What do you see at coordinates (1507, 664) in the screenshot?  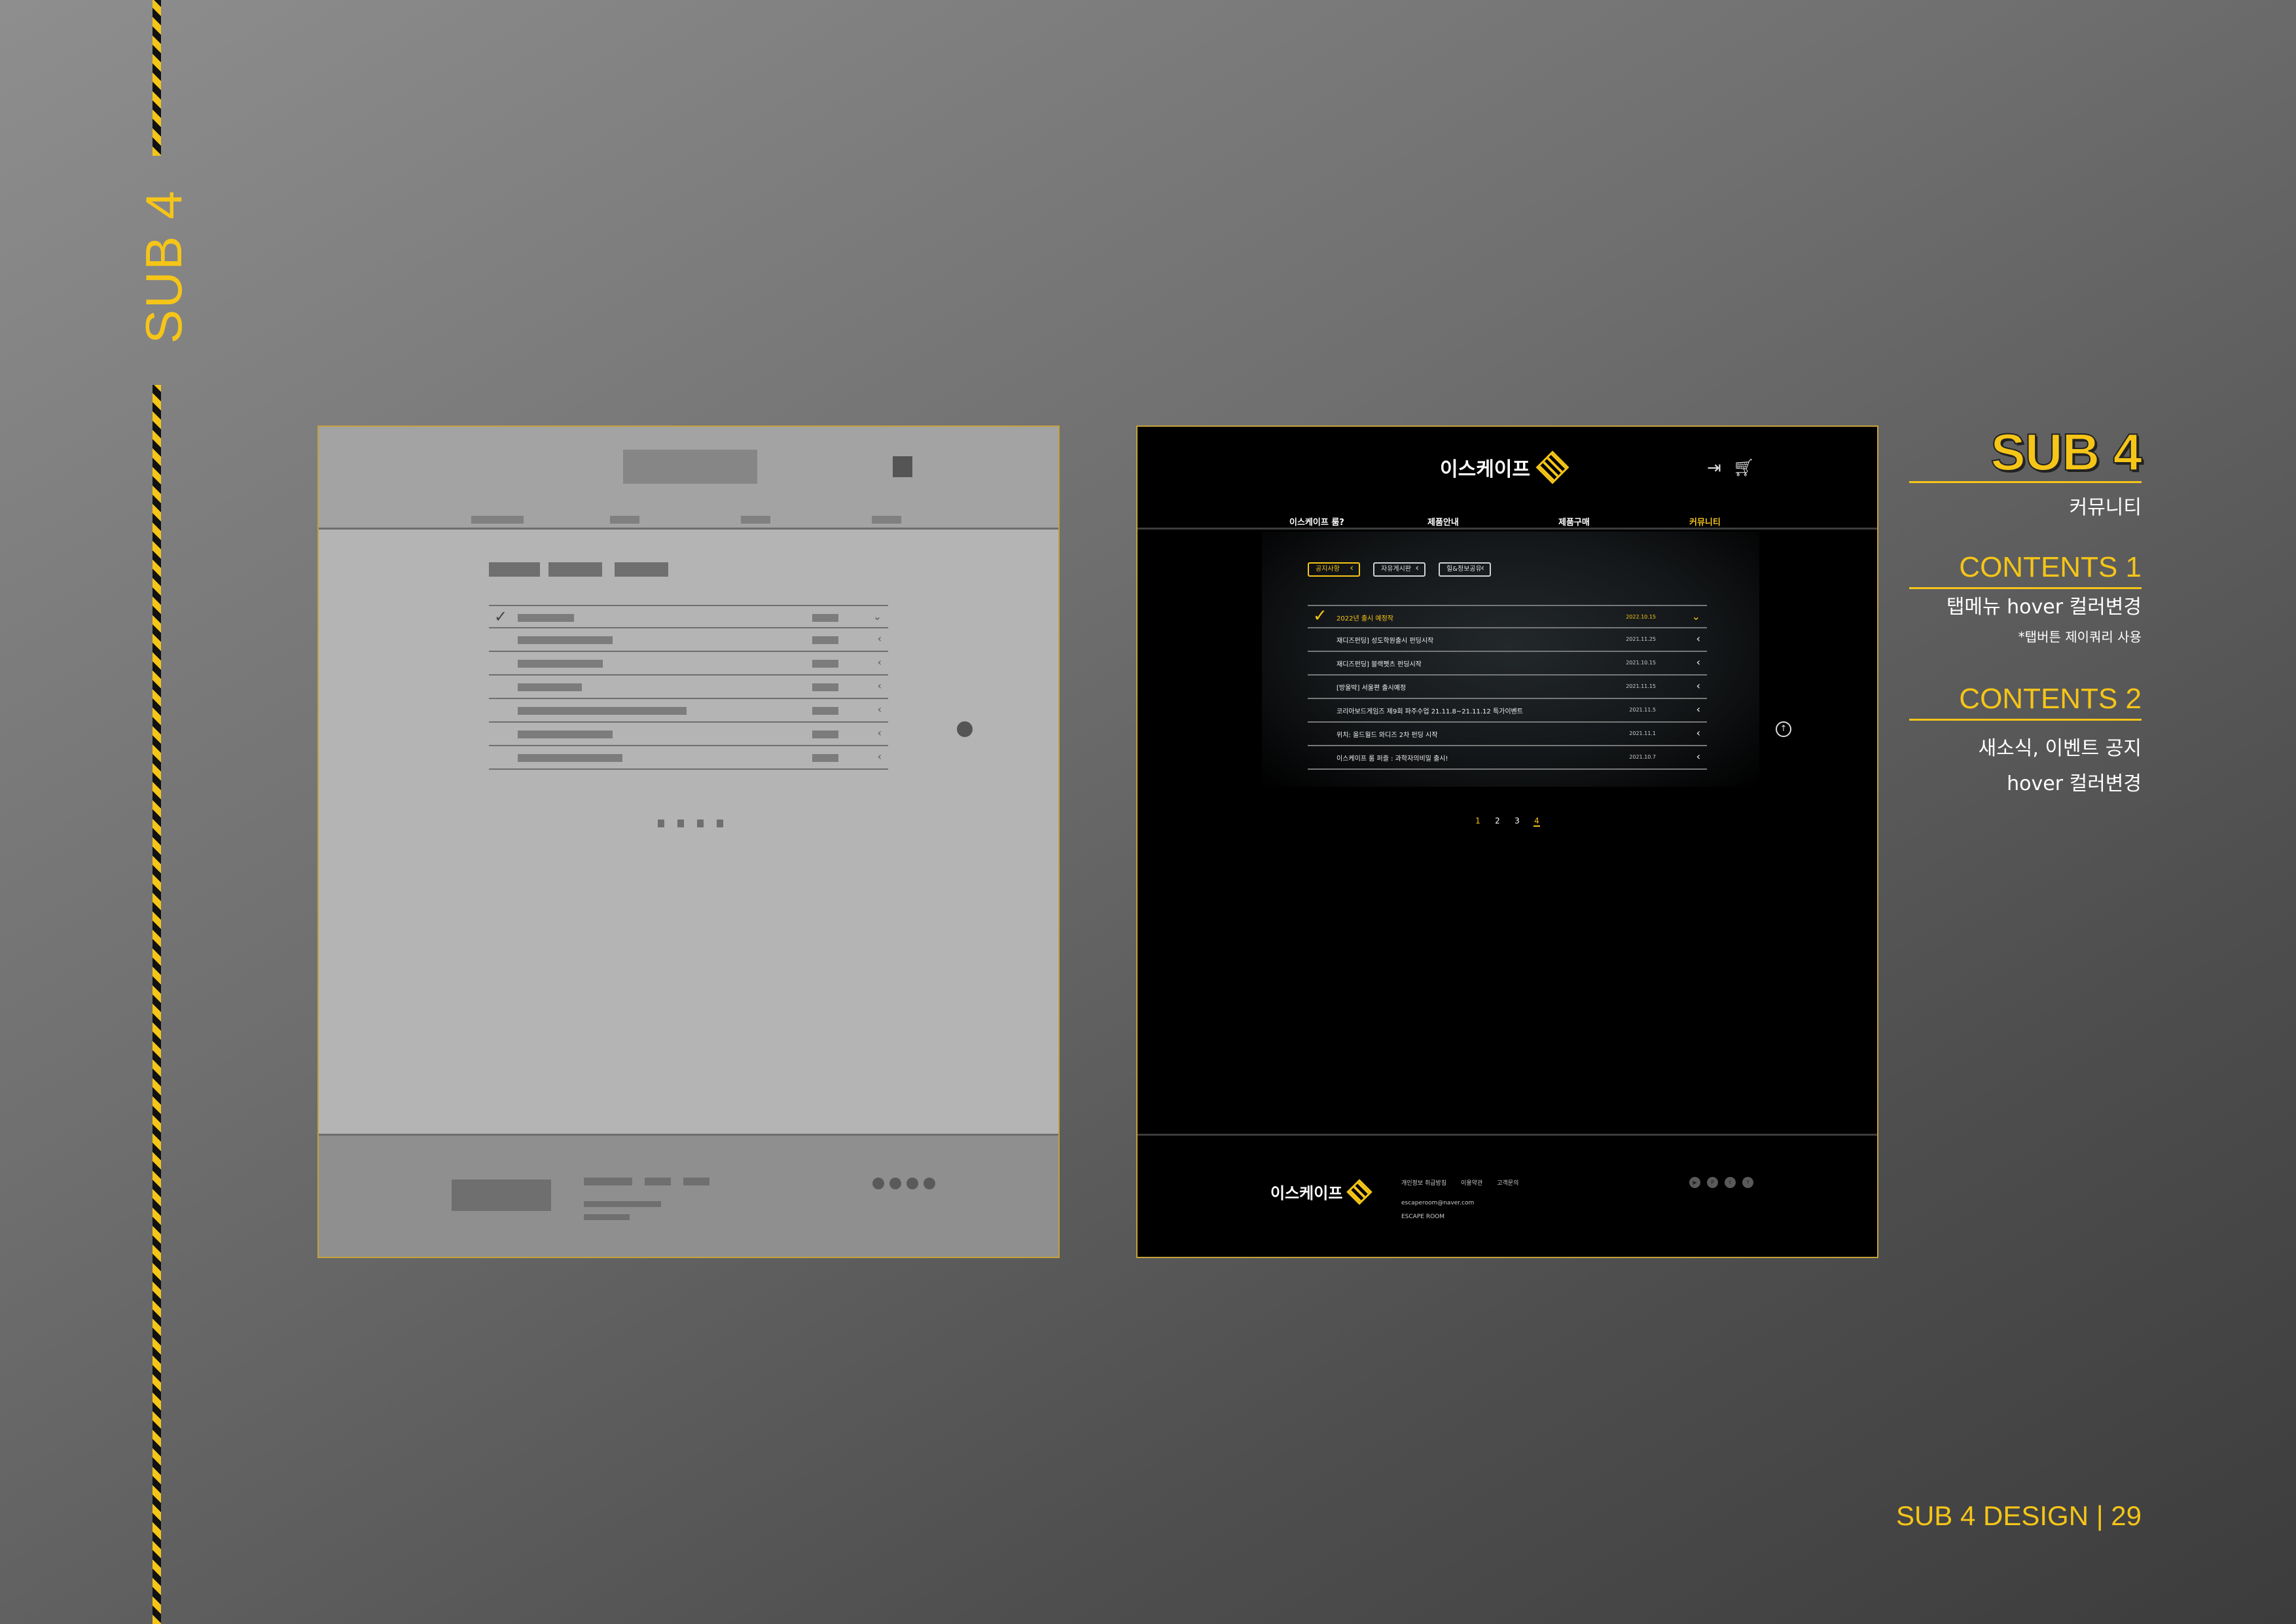 I see `post-row: 재디즈펀딩] 블랙펫츠 펀딩시작 2021.10.15 ‹` at bounding box center [1507, 664].